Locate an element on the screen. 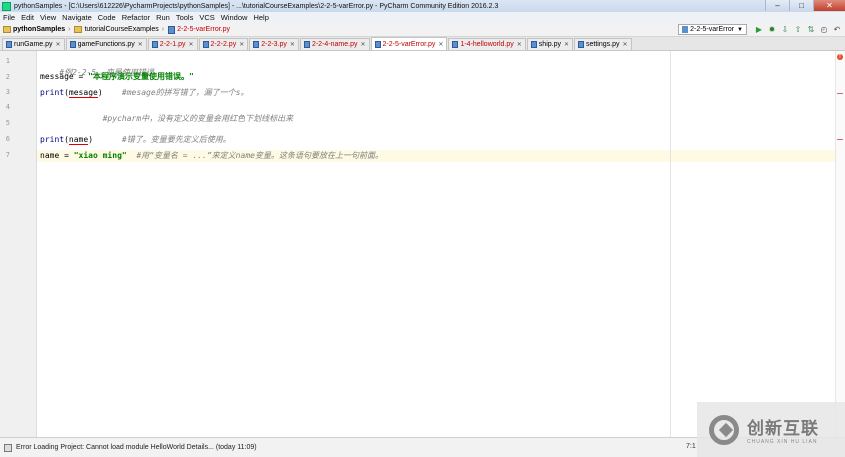 This screenshot has height=457, width=845. tab-label: 2-2-1.py is located at coordinates (172, 44).